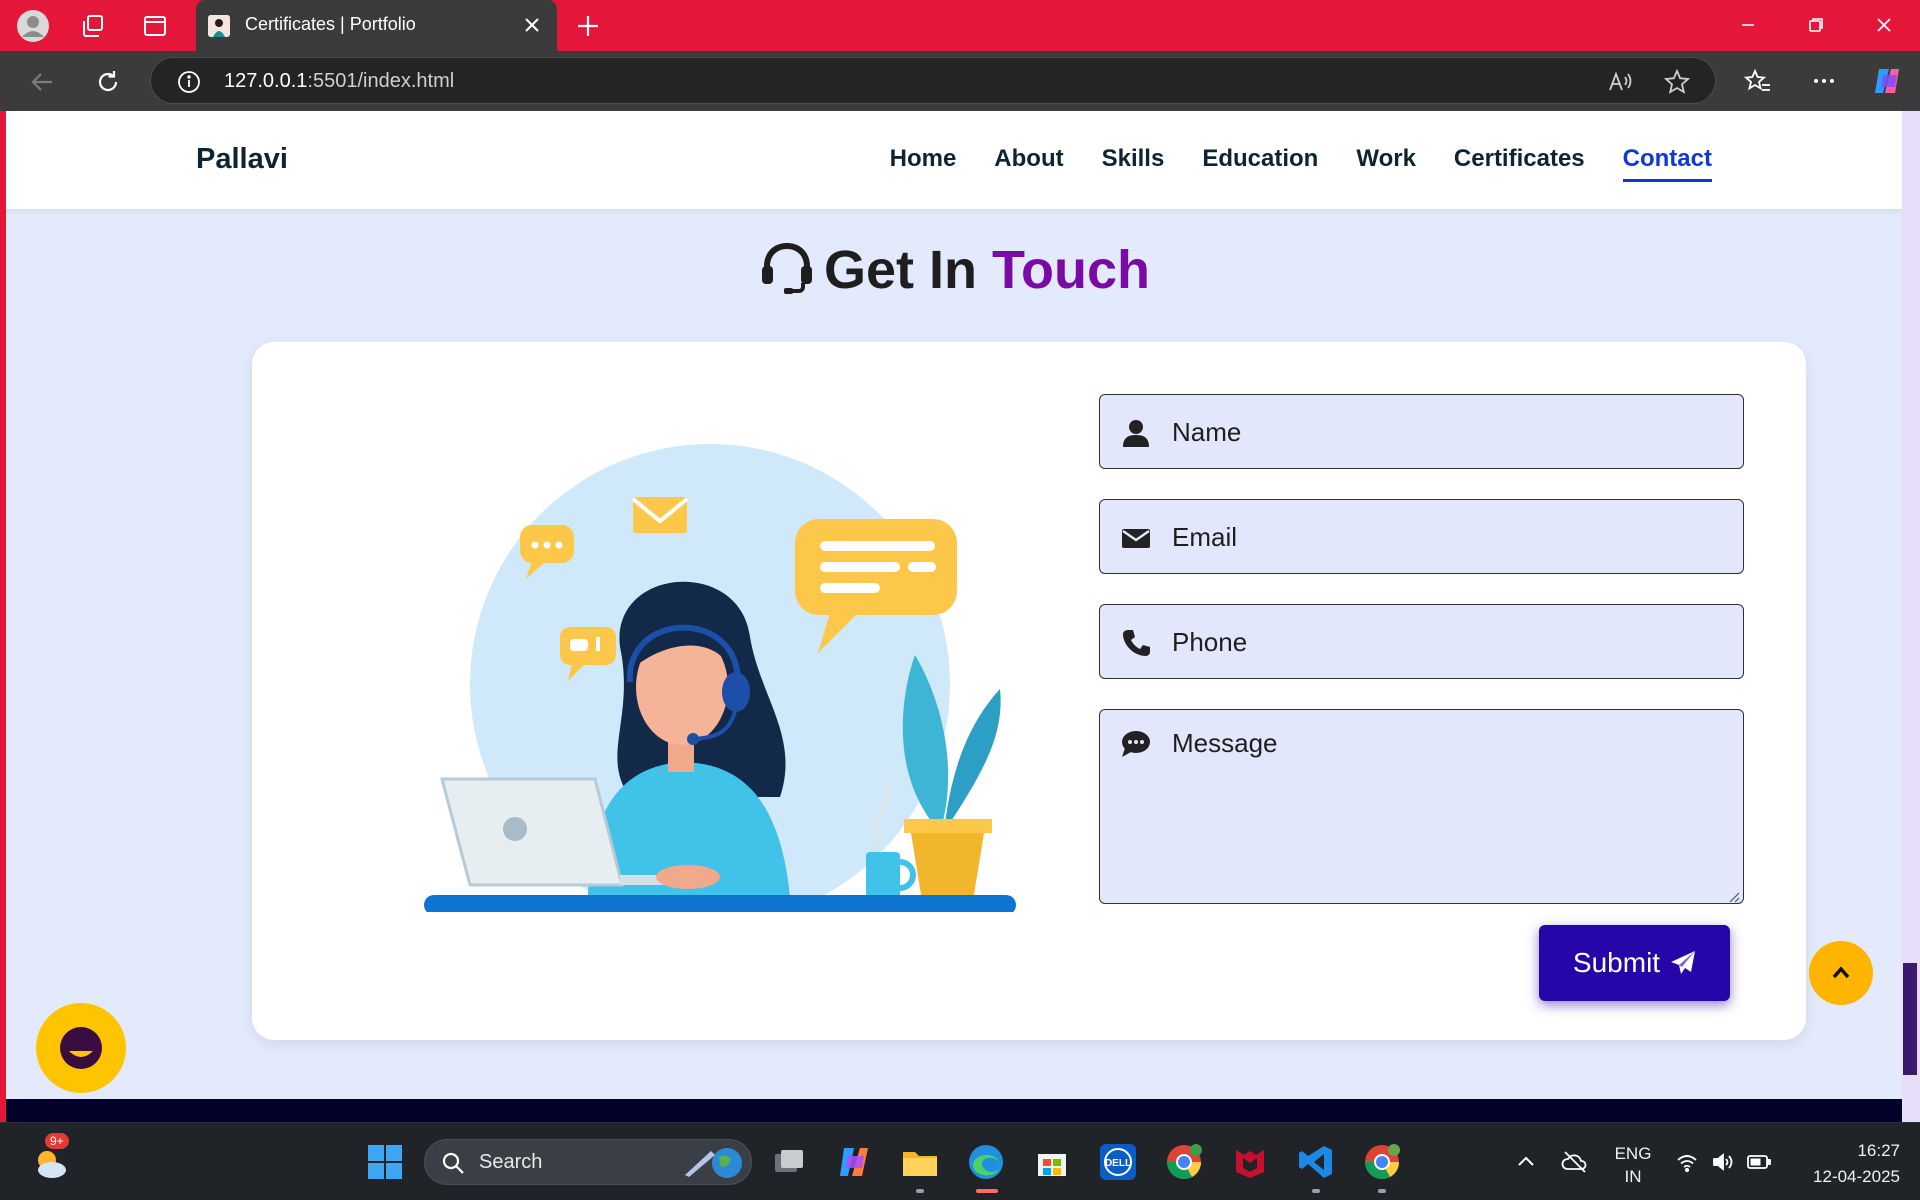  Describe the element at coordinates (1677, 82) in the screenshot. I see `favorite-star-icon` at that location.